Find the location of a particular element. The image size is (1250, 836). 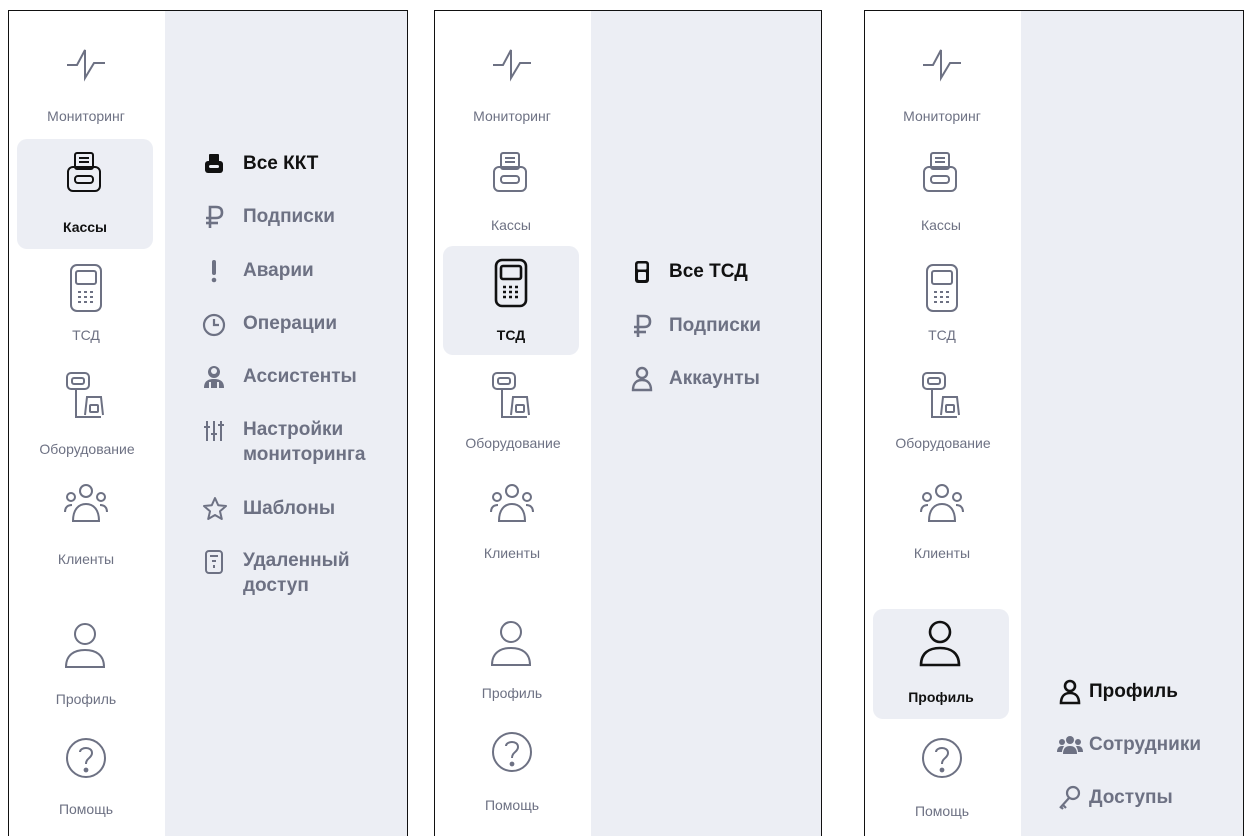

menu-item-accounts: Аккаунты is located at coordinates (706, 379).